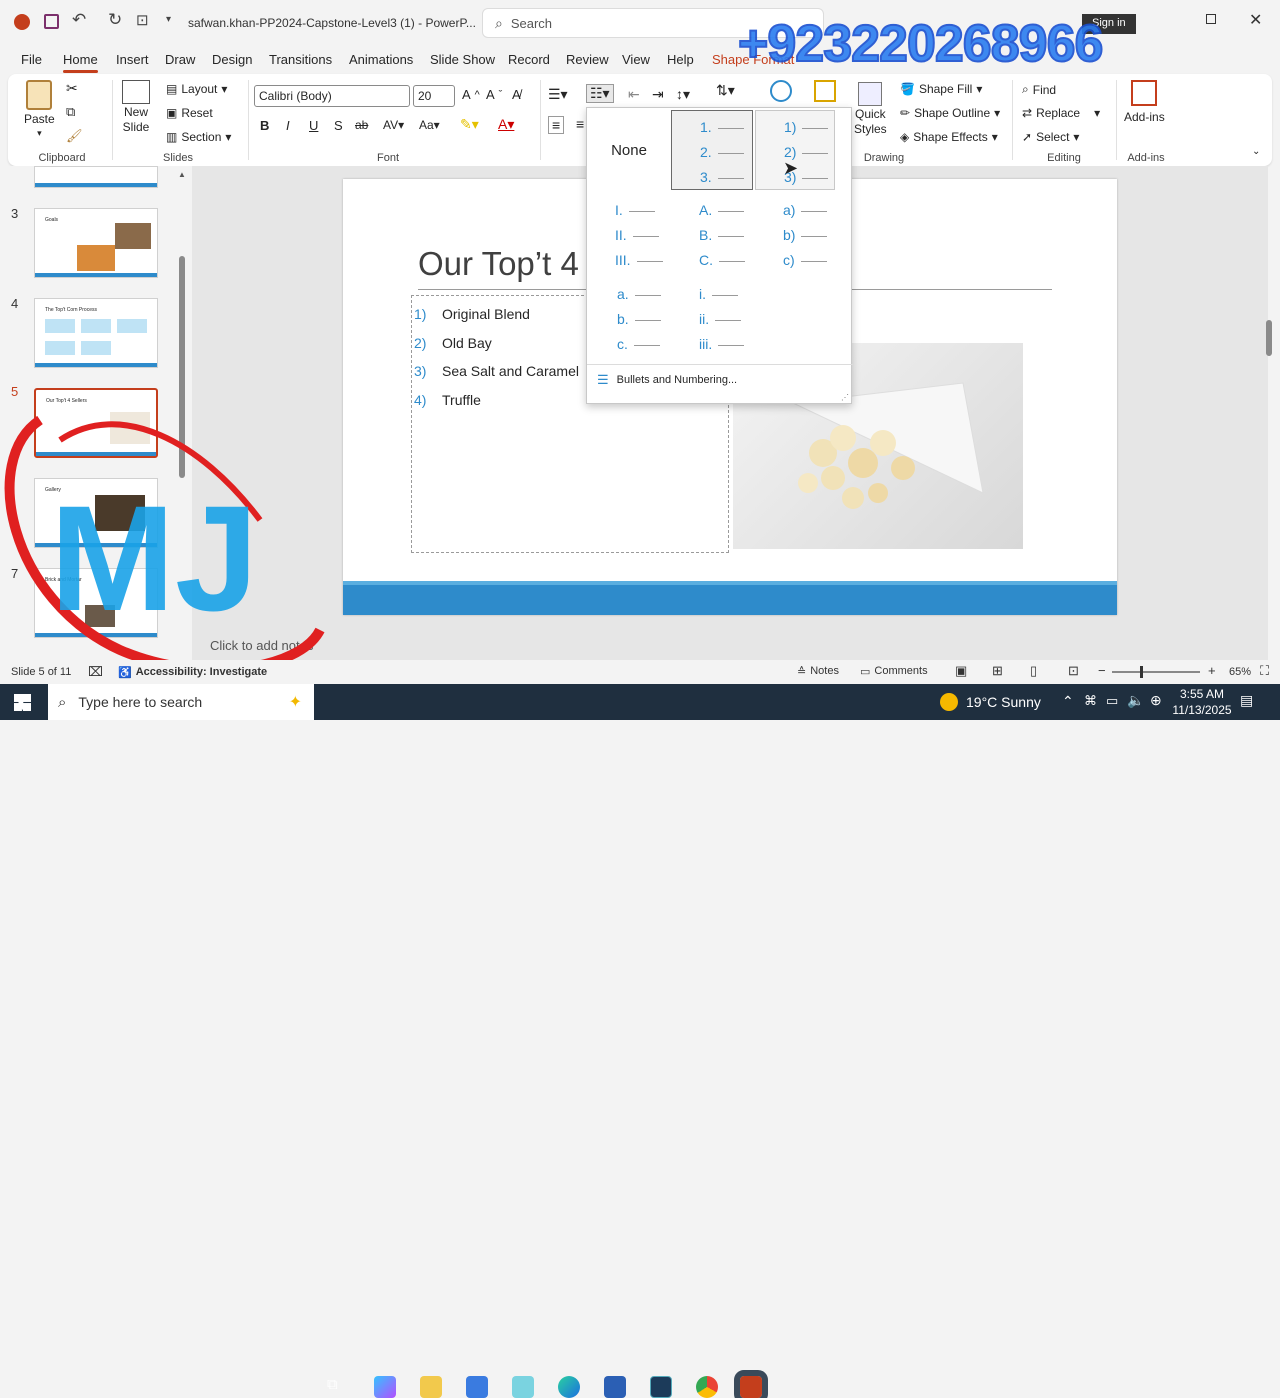  I want to click on quick-styles-button: Quick Styles, so click(870, 109).